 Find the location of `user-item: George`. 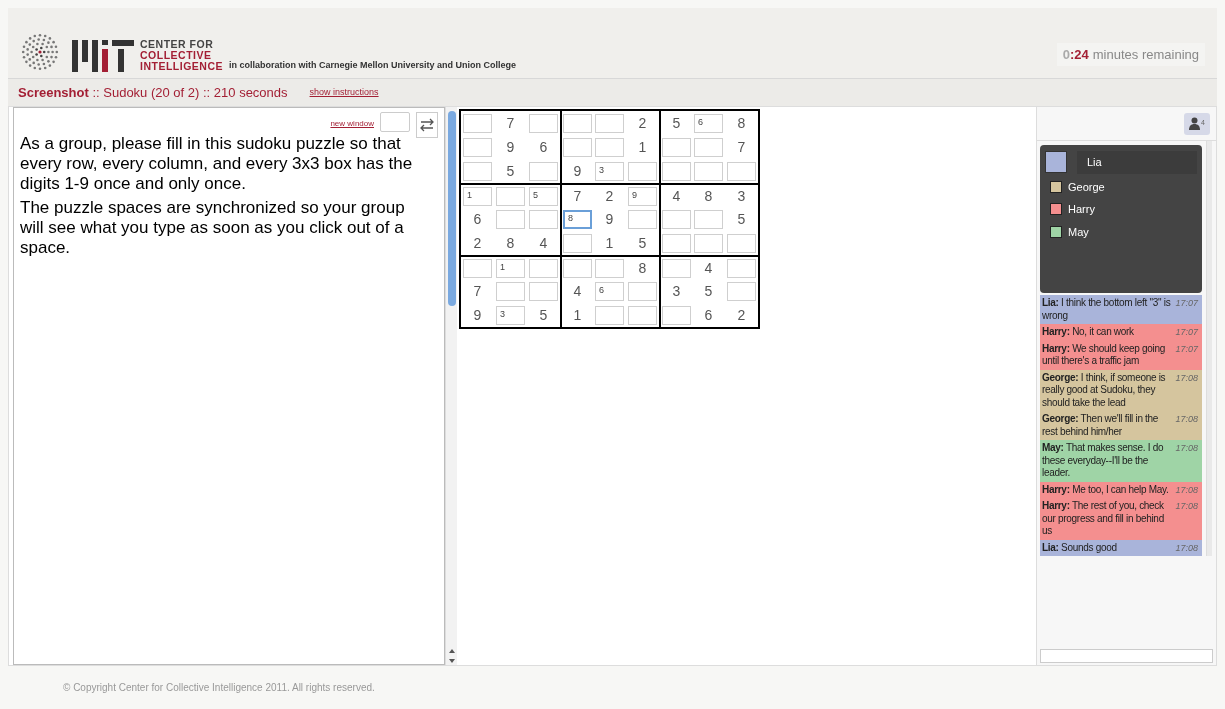

user-item: George is located at coordinates (1121, 186).